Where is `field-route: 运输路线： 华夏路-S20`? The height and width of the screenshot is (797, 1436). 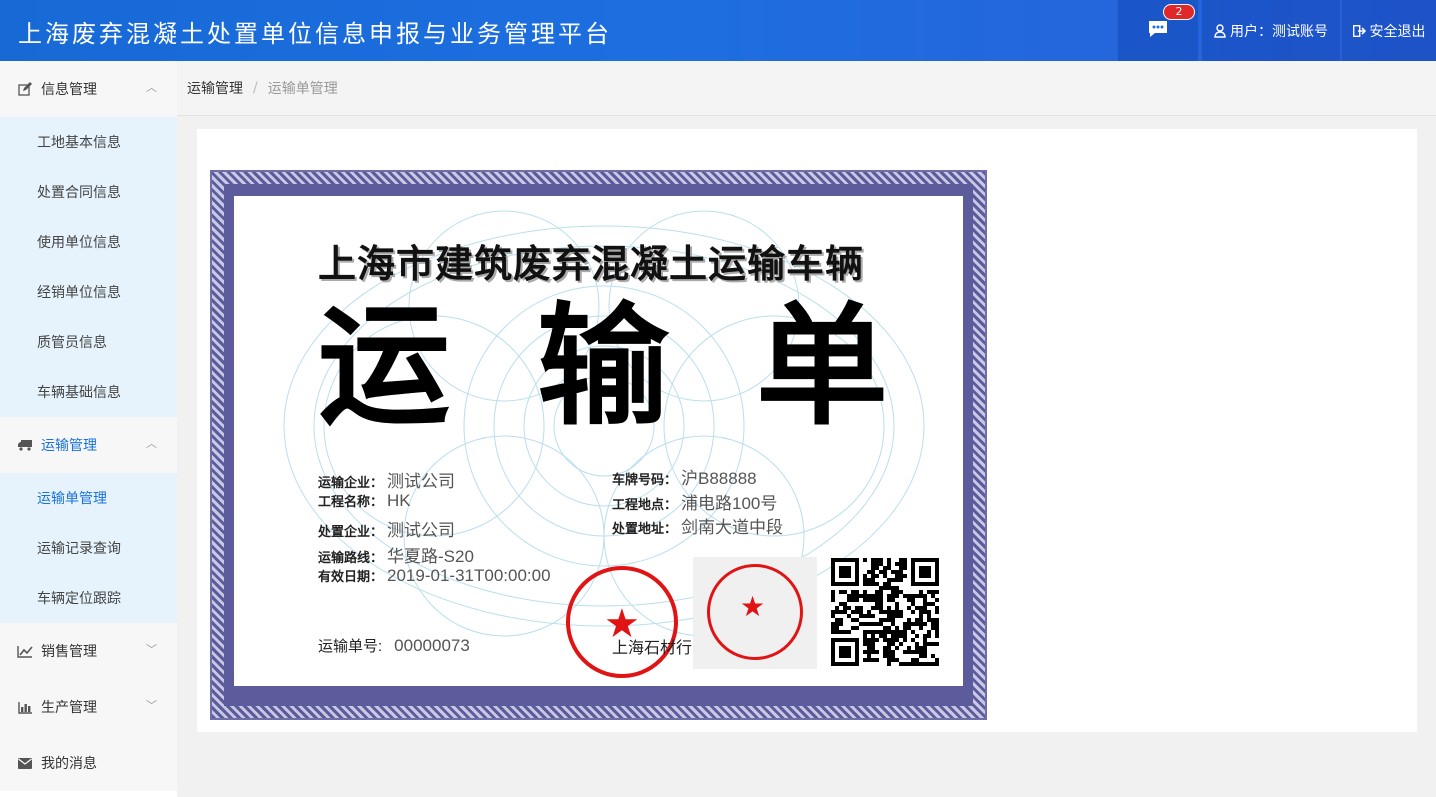
field-route: 运输路线： 华夏路-S20 is located at coordinates (396, 556).